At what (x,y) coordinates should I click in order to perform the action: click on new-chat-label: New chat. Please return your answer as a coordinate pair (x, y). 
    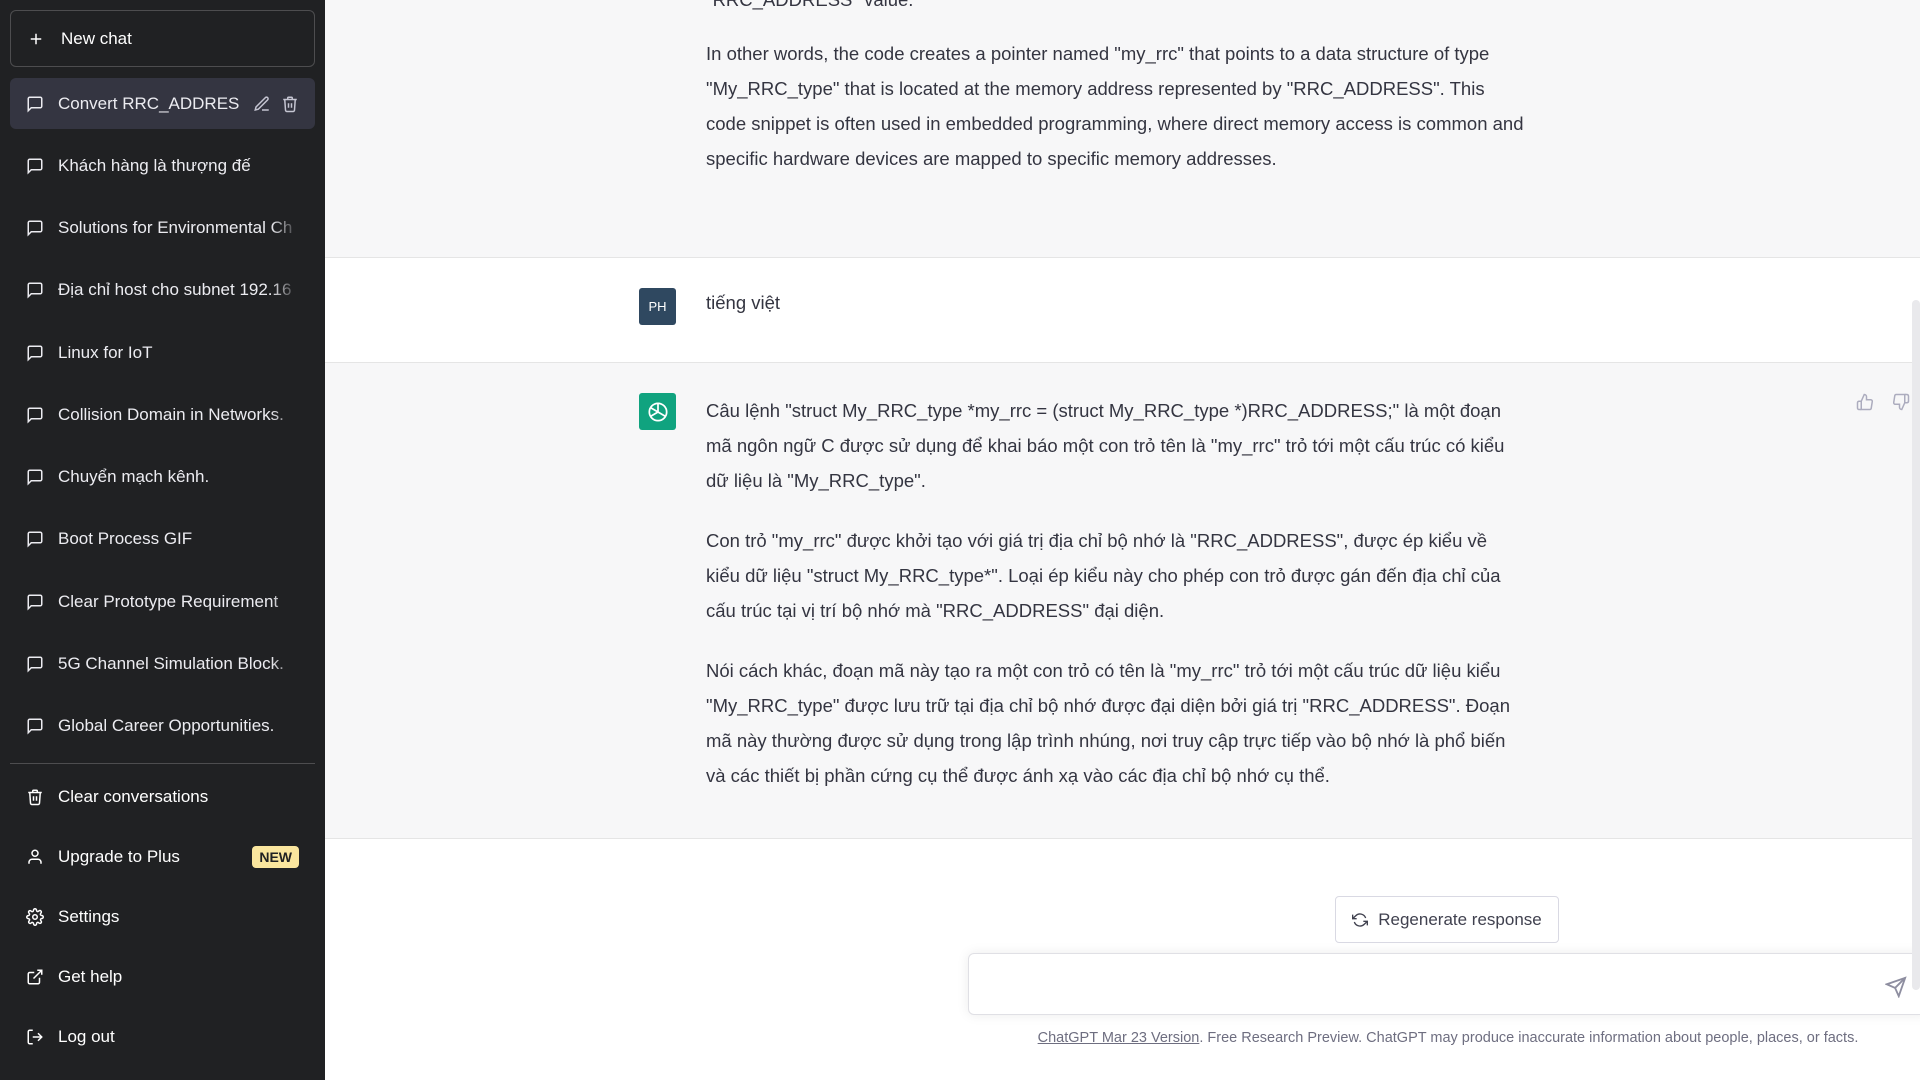
    Looking at the image, I should click on (96, 38).